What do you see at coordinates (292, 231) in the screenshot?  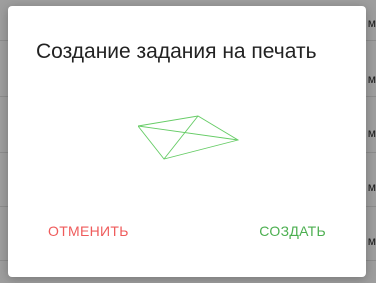 I see `create-button: СОЗДАТЬ` at bounding box center [292, 231].